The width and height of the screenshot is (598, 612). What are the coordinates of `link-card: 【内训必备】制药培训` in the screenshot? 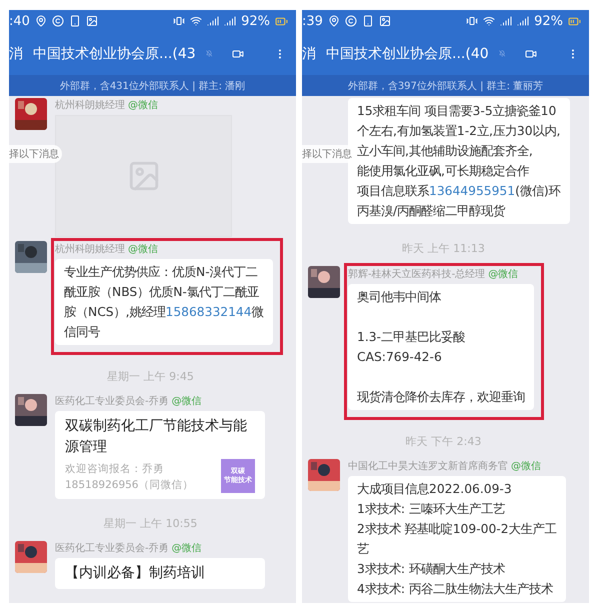 It's located at (160, 573).